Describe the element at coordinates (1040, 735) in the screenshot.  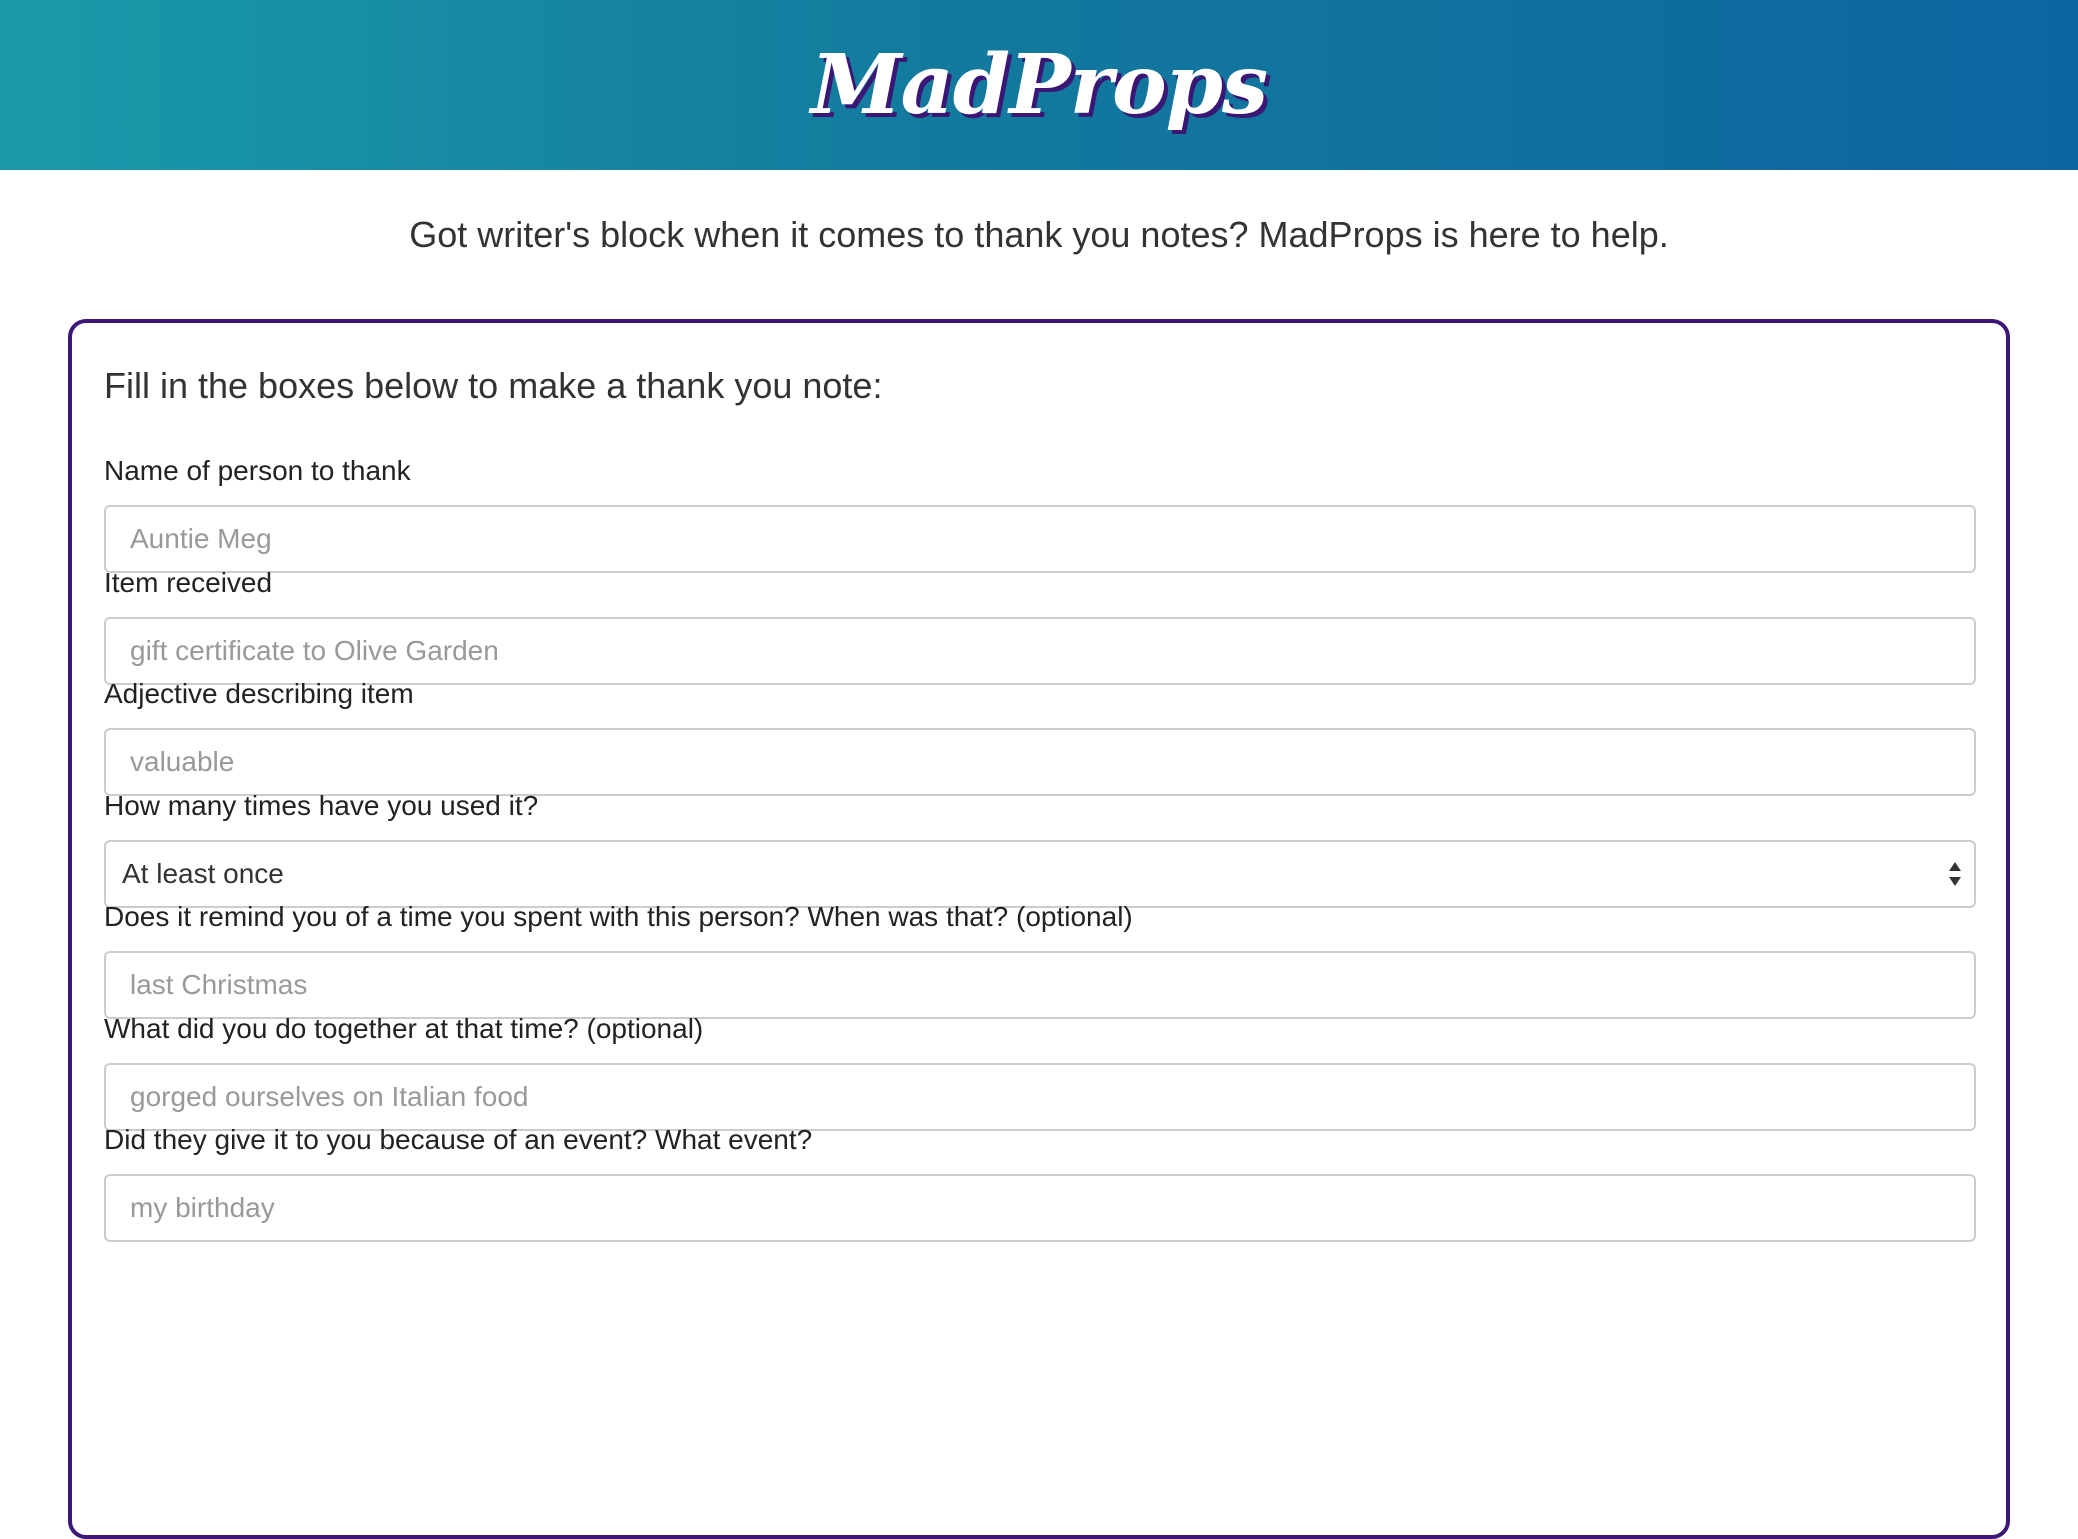
I see `field-adjective: Adjective describing item` at that location.